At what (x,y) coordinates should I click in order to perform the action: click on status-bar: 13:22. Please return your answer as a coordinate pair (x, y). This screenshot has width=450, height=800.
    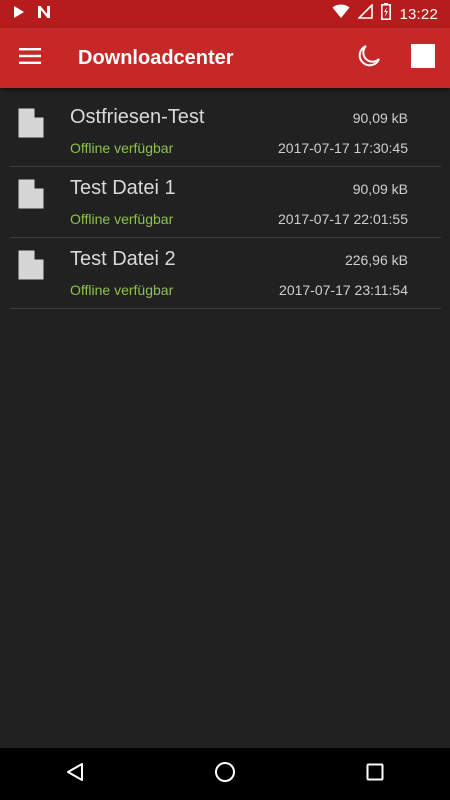
    Looking at the image, I should click on (225, 14).